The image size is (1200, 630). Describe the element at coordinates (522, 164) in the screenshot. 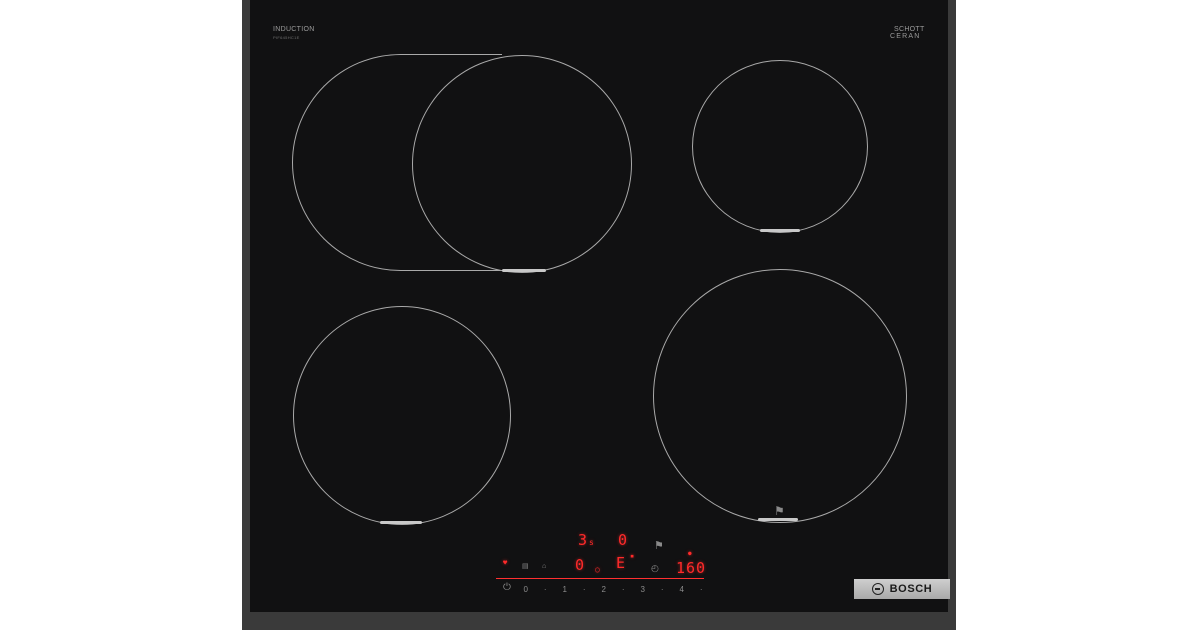

I see `cooking-zone-front-flex` at that location.